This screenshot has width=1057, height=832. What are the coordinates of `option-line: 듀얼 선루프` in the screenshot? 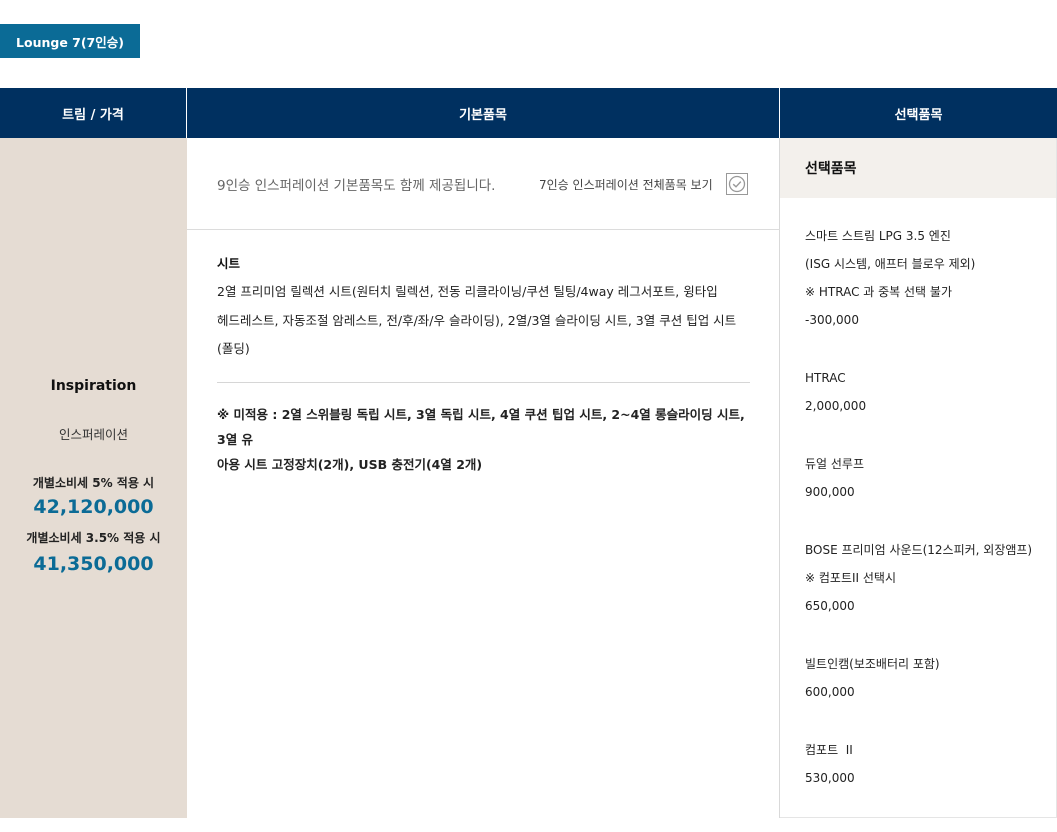 It's located at (835, 464).